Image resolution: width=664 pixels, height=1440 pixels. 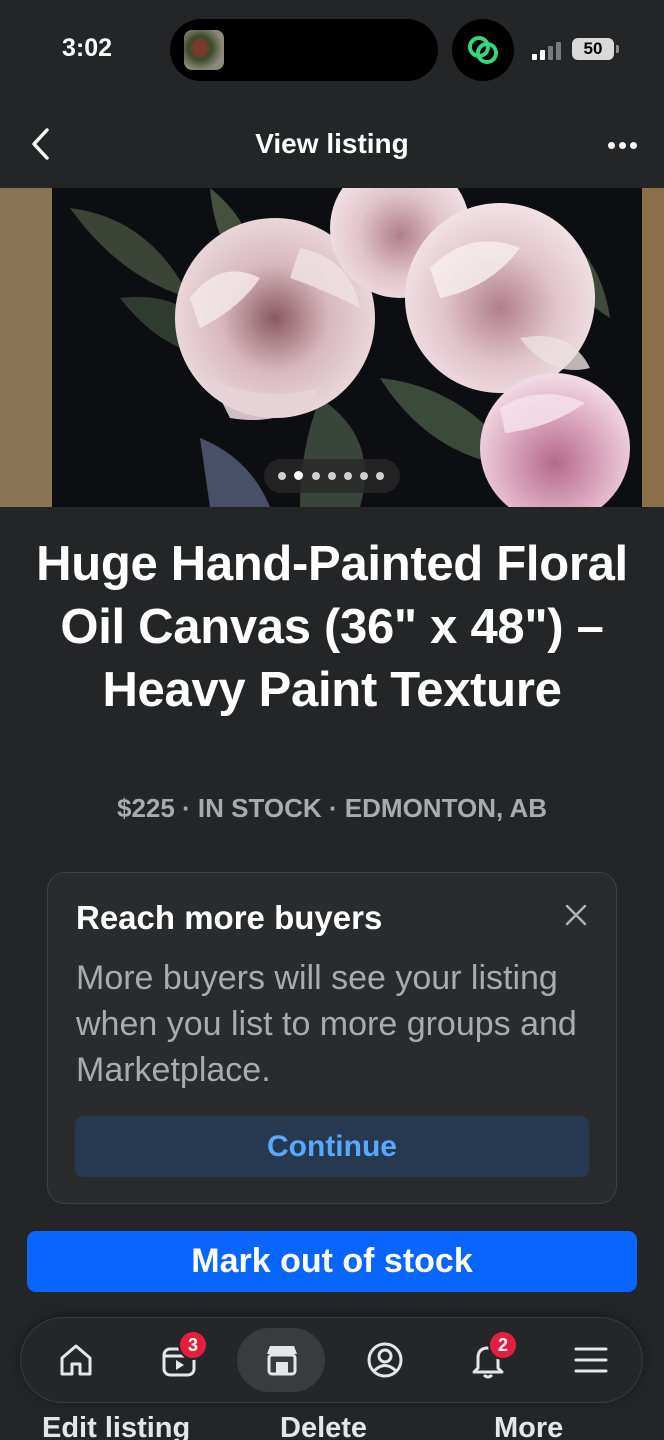 What do you see at coordinates (331, 1360) in the screenshot?
I see `bottom-tab-bar: 3 2` at bounding box center [331, 1360].